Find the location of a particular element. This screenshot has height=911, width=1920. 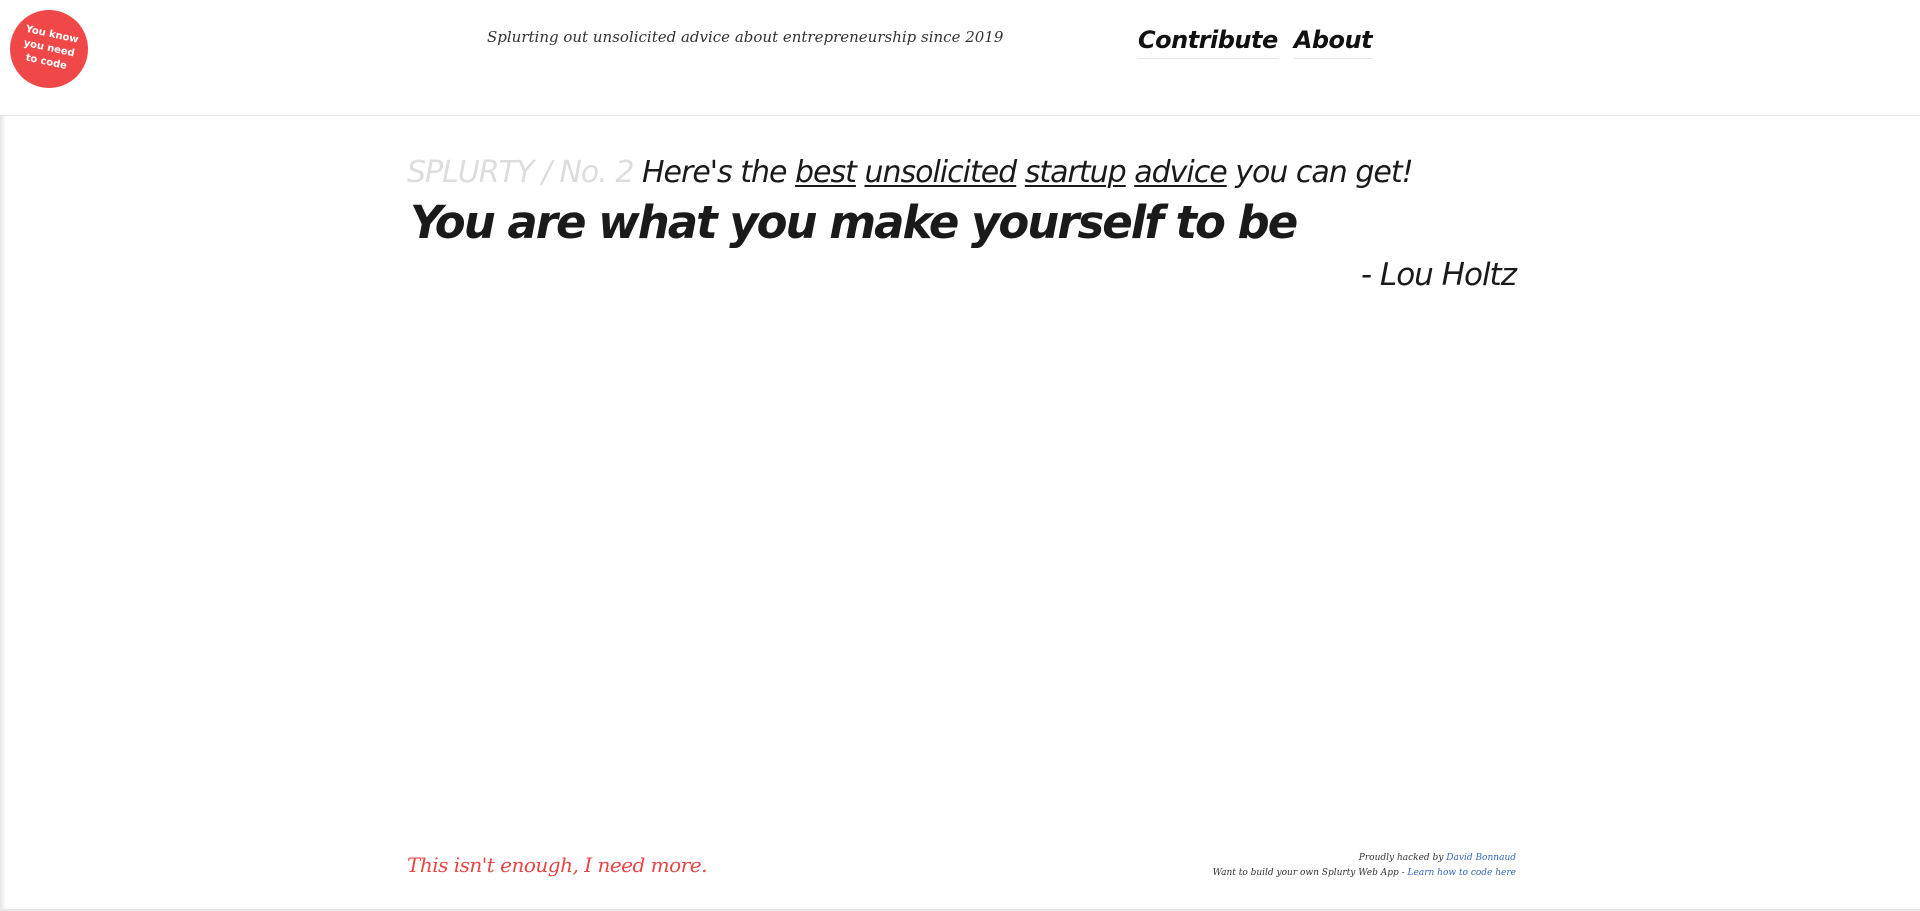

more-advice-link: This isn't enough, I need more. is located at coordinates (557, 865).